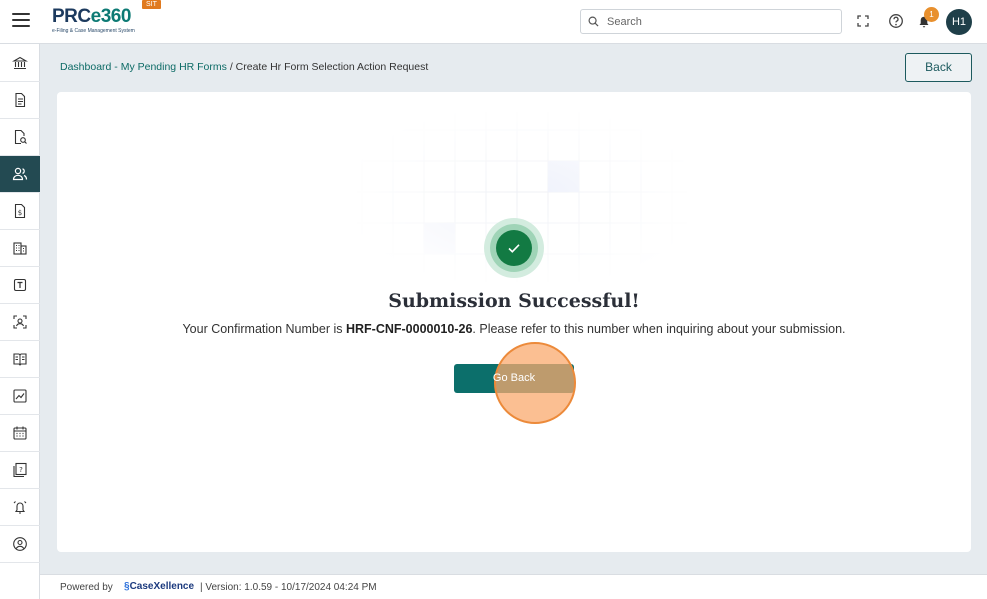 The width and height of the screenshot is (987, 599). I want to click on sidebar-item-profile, so click(20, 544).